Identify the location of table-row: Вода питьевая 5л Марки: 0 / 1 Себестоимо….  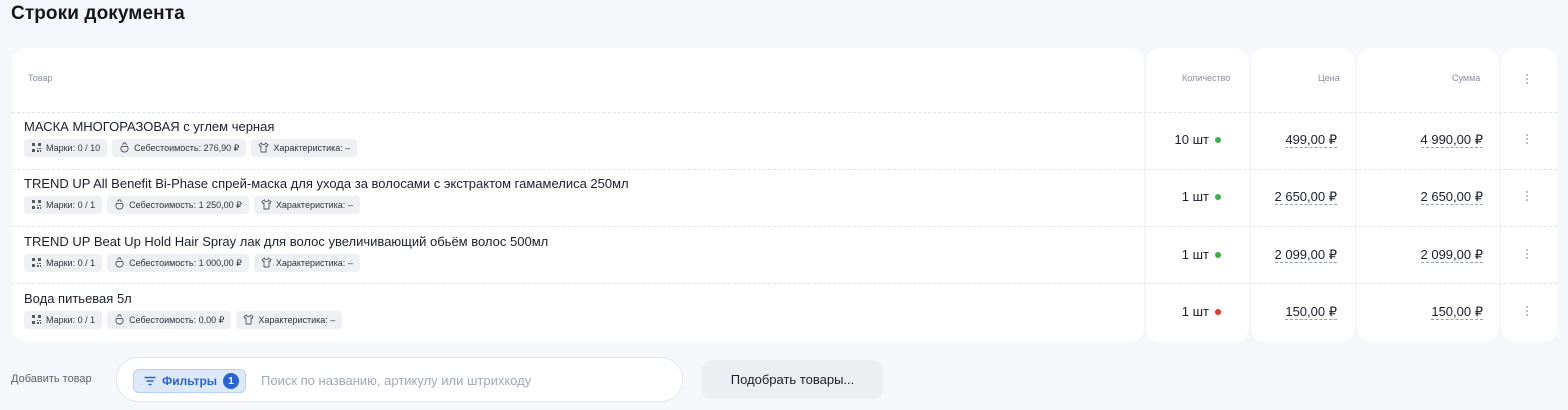
(784, 312).